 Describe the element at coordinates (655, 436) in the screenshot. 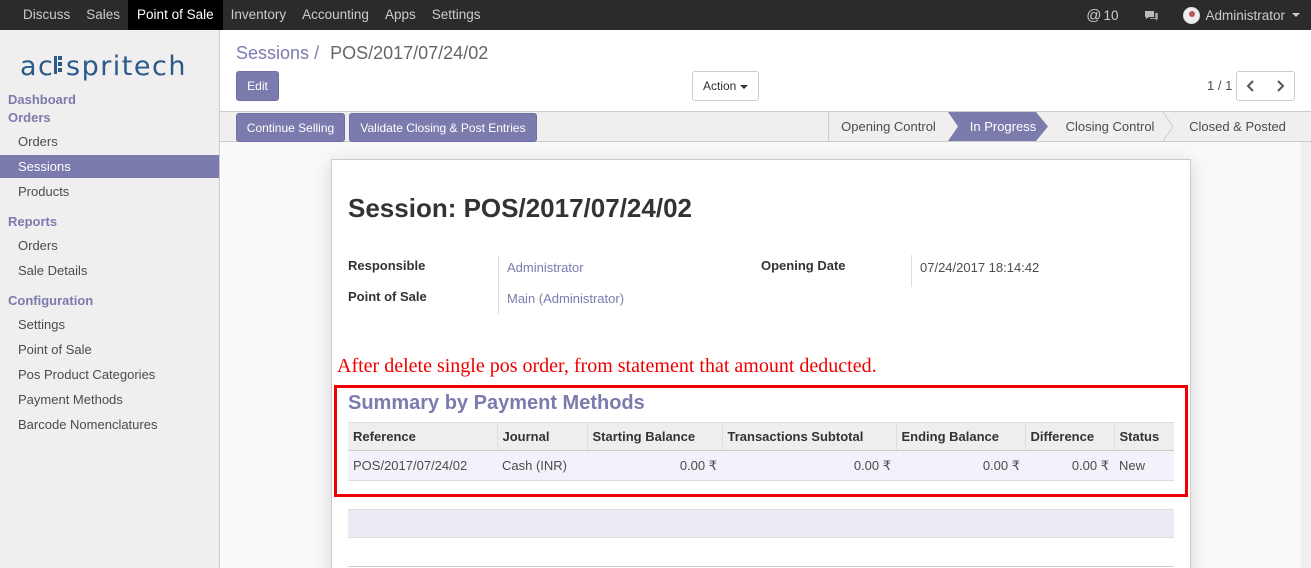

I see `col-starting-balance: Starting Balance` at that location.